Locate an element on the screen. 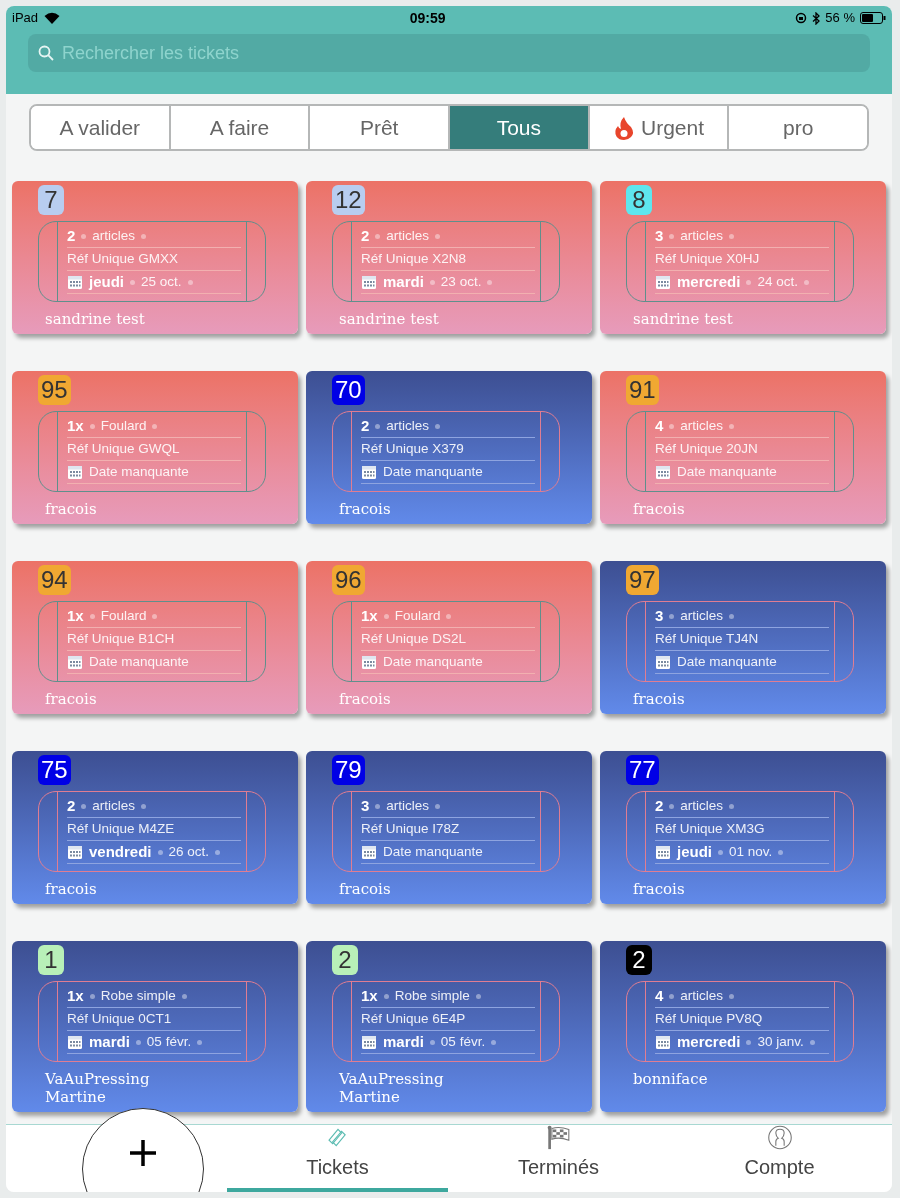 This screenshot has height=1198, width=900. ticket-reference: Réf Unique X2N8 is located at coordinates (414, 258).